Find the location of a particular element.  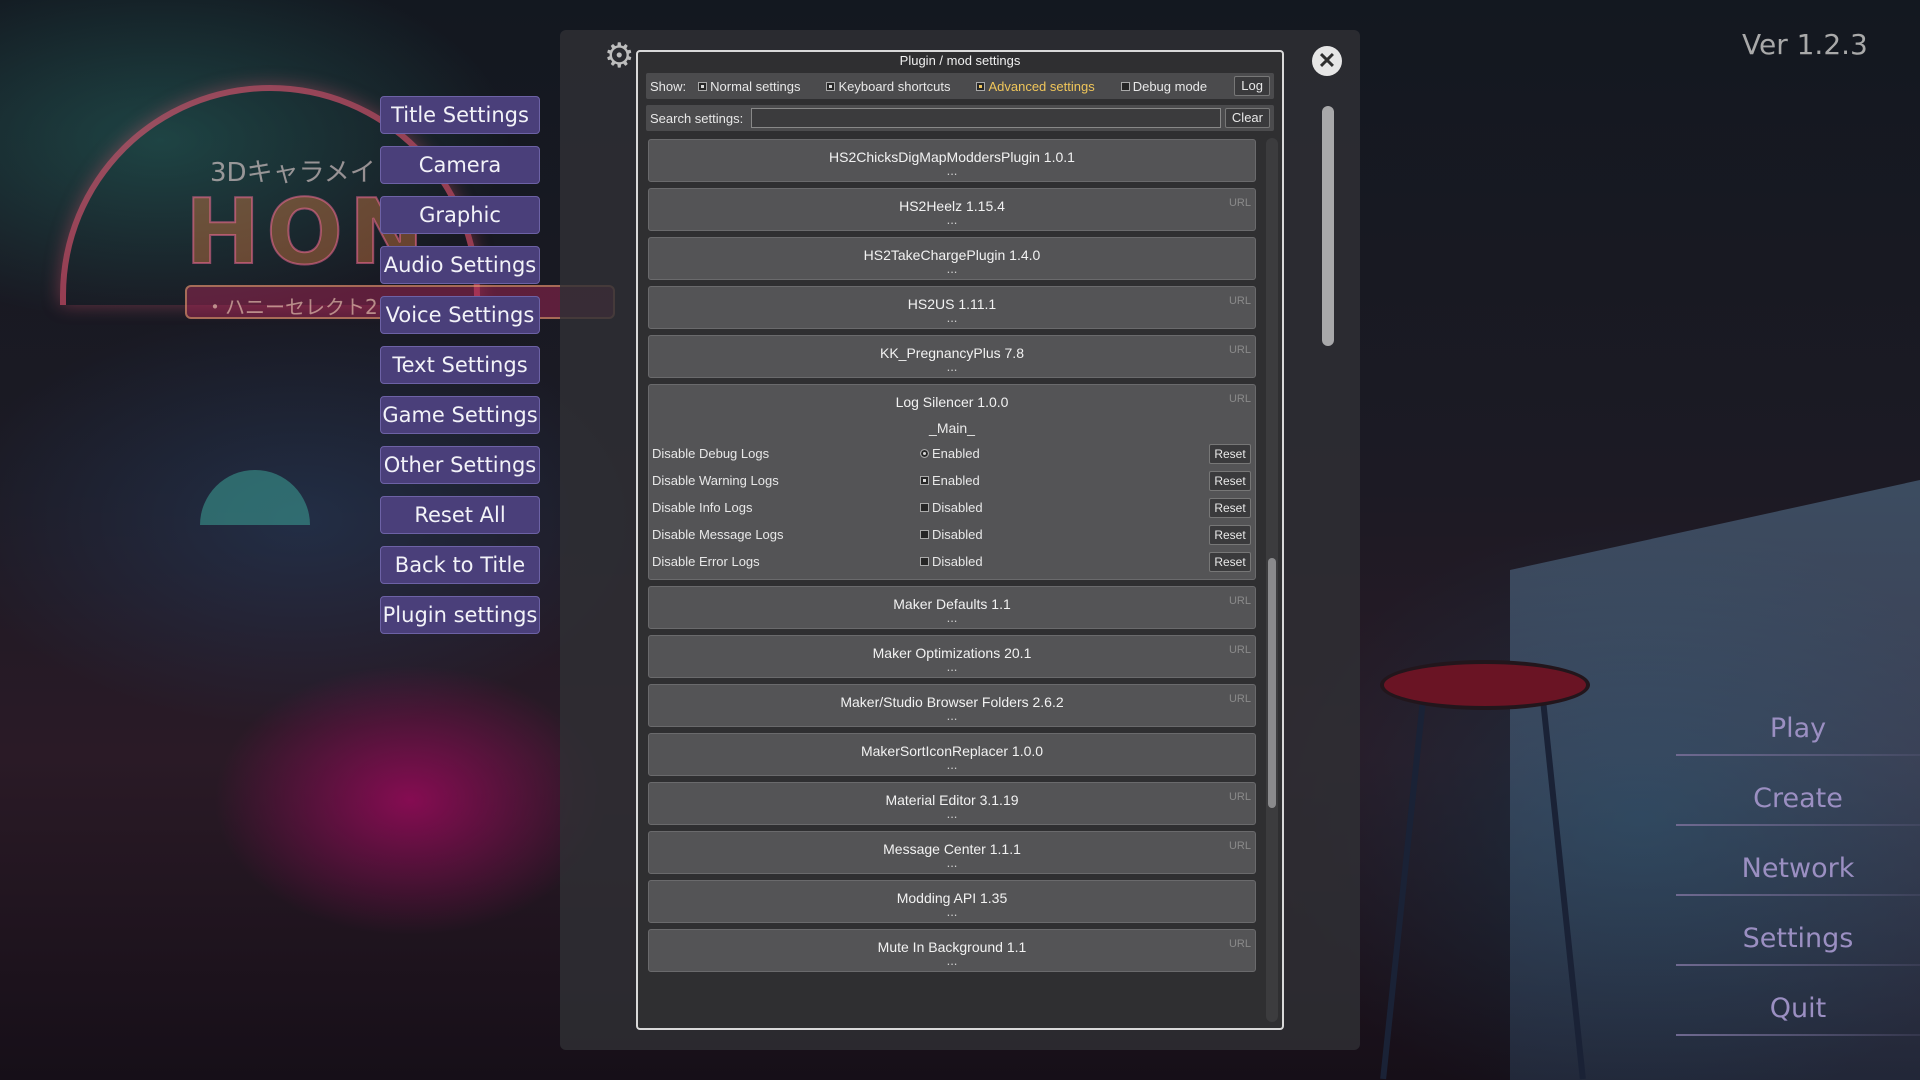

plugin-entry: Maker Optimizations 20.1 ... URL is located at coordinates (952, 656).